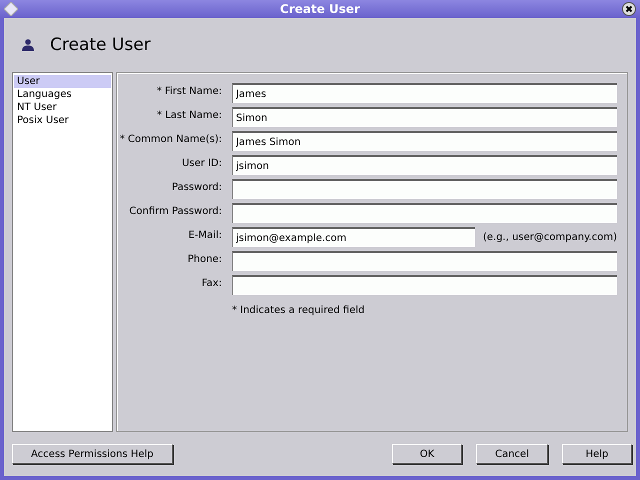 Image resolution: width=640 pixels, height=480 pixels. What do you see at coordinates (211, 283) in the screenshot?
I see `field-label: Fax:` at bounding box center [211, 283].